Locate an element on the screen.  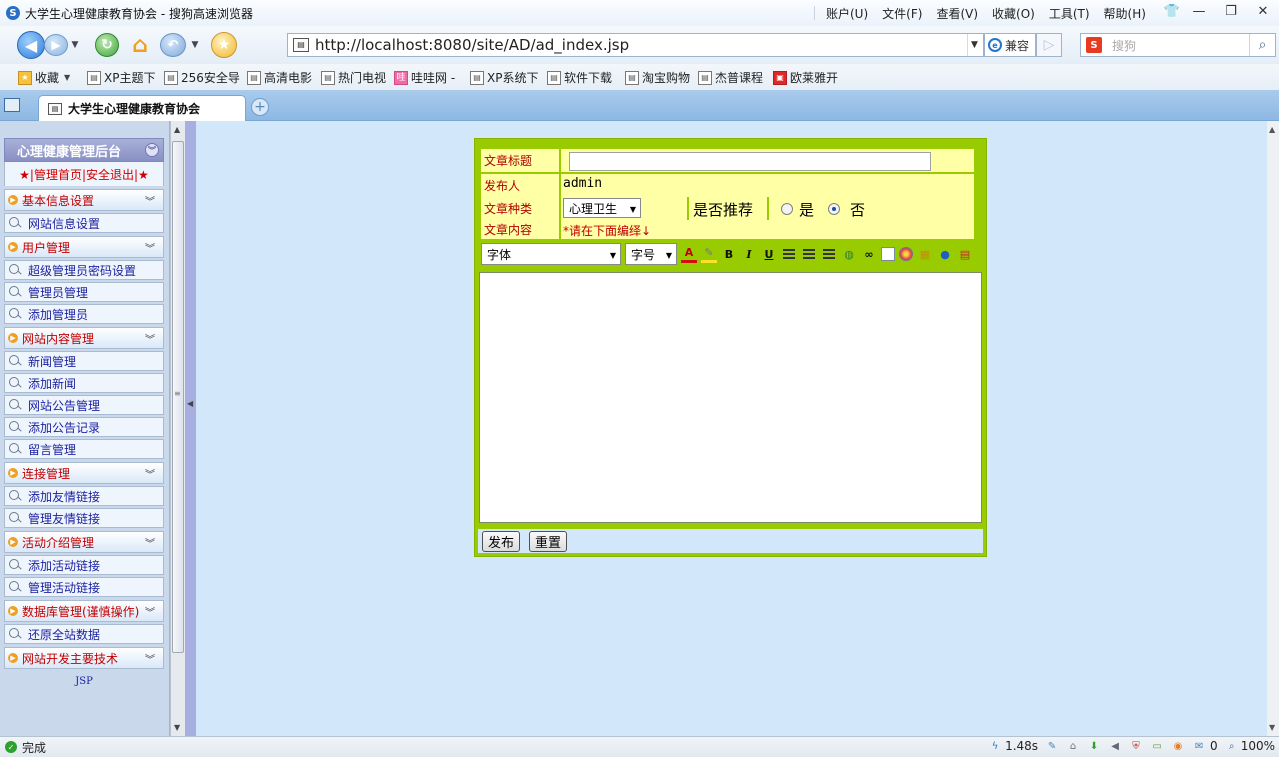
align-right-icon is located at coordinates (829, 254).